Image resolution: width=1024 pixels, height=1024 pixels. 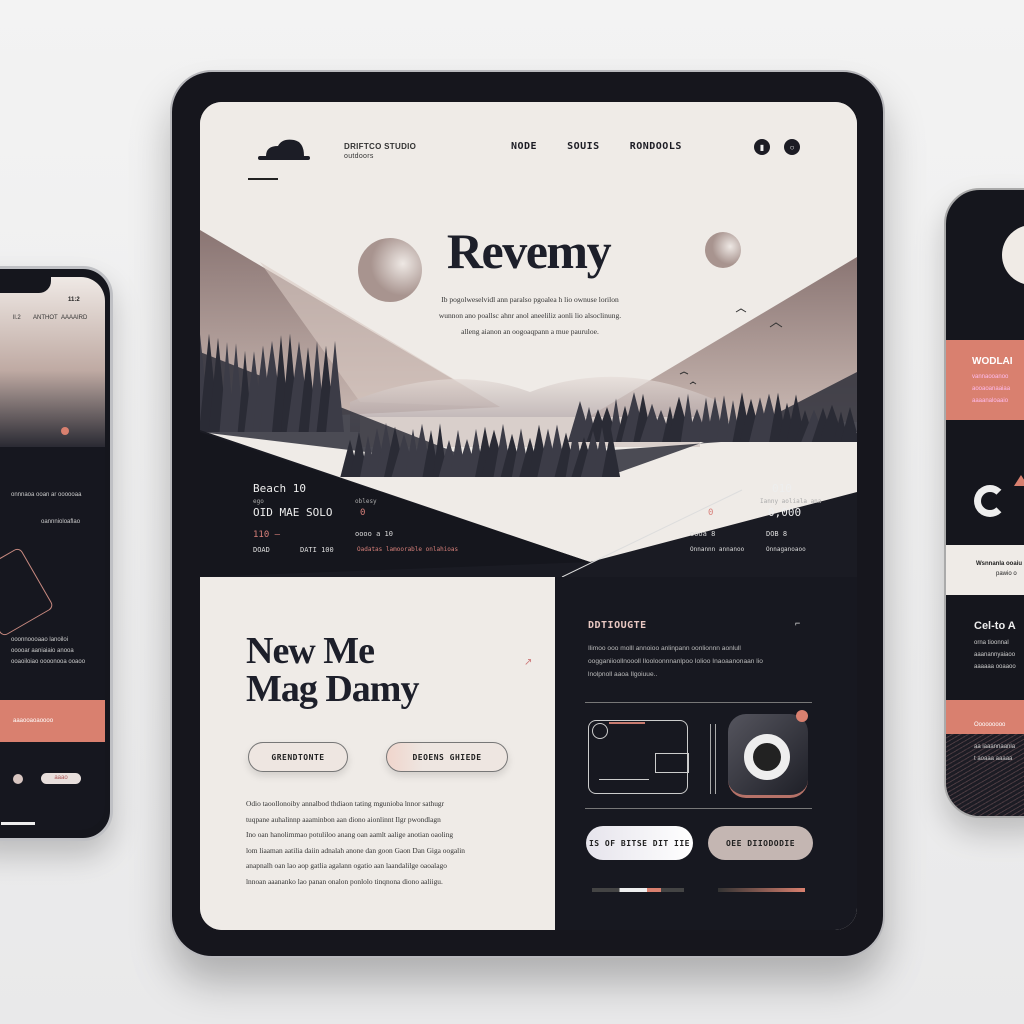 What do you see at coordinates (45, 318) in the screenshot?
I see `phone-nav-2: ANTHOT` at bounding box center [45, 318].